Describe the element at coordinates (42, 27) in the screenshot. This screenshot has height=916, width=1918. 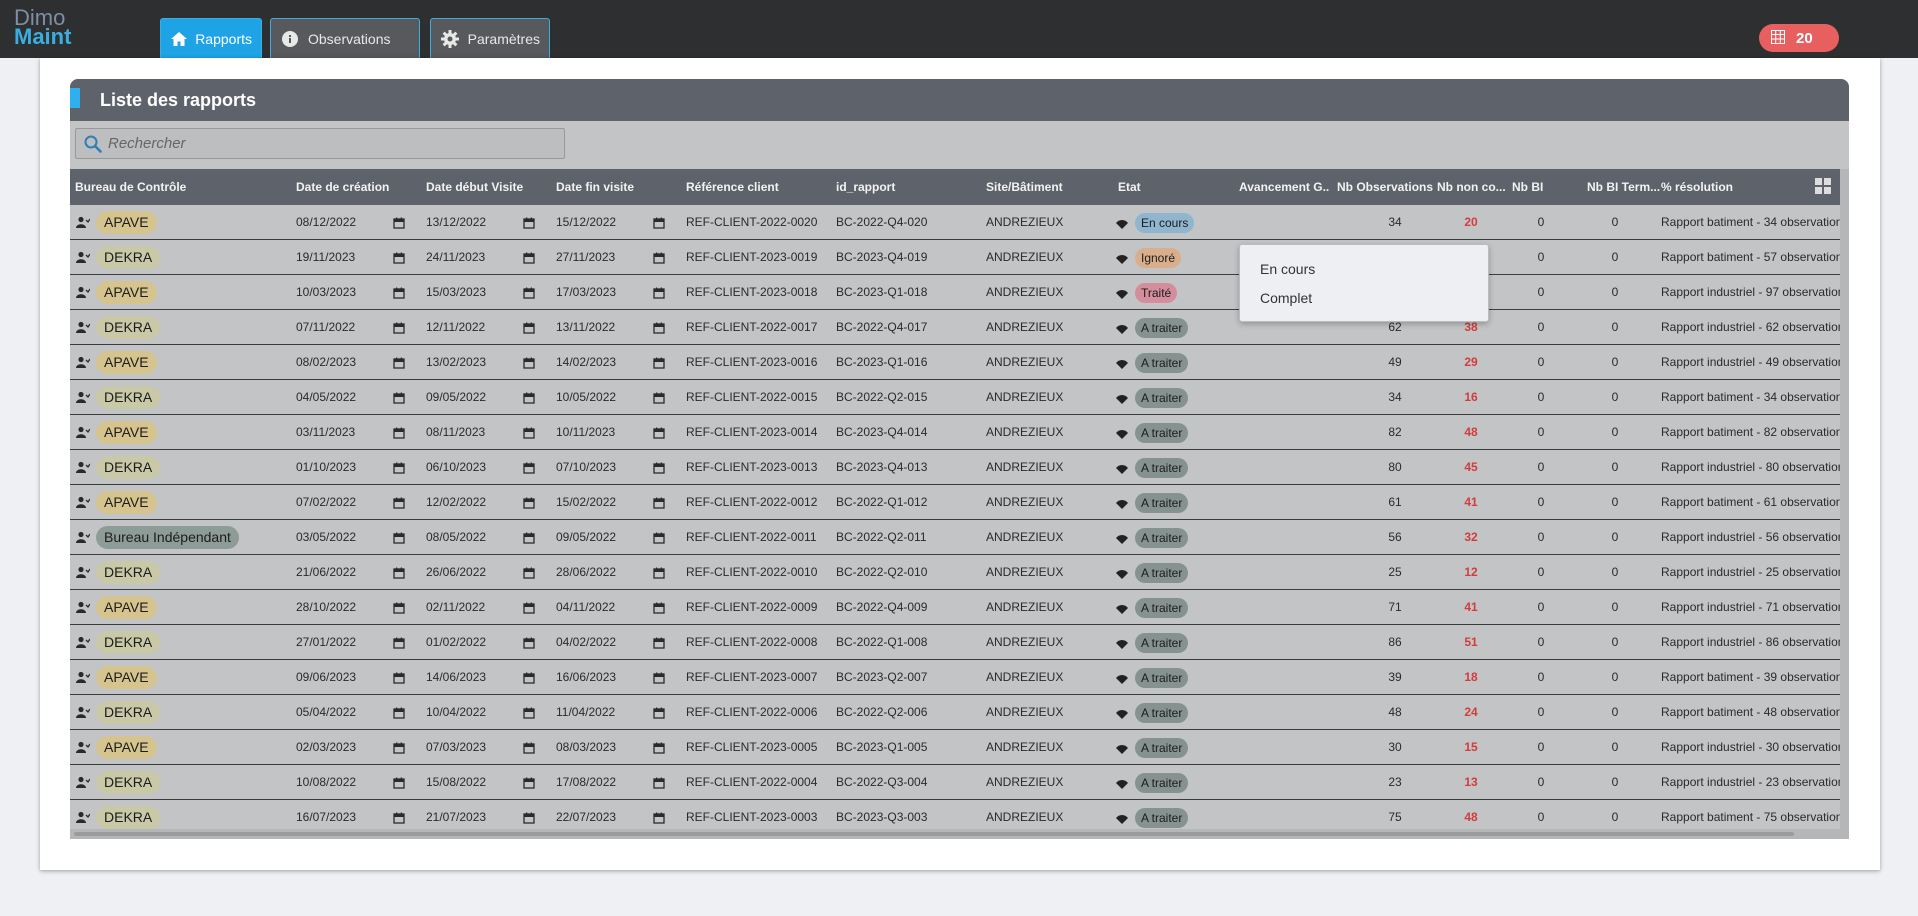
I see `app-logo: Dimo Maint` at that location.